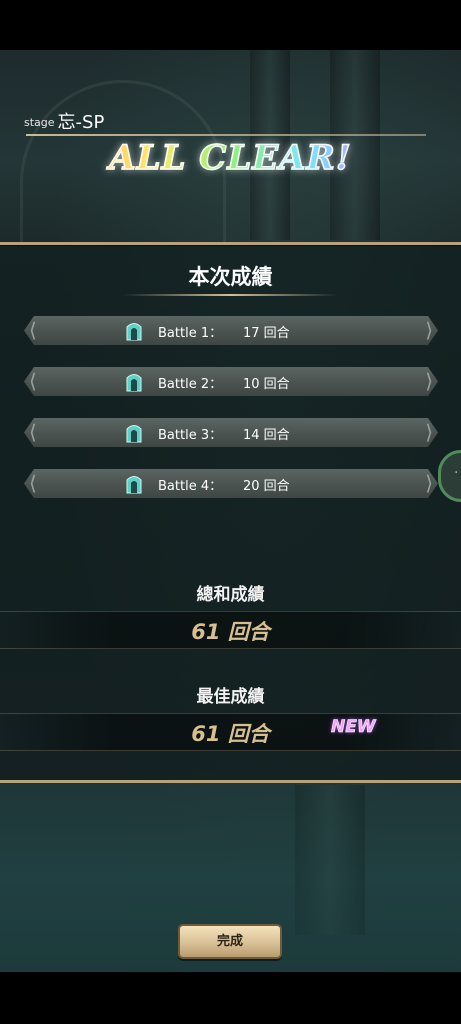 The image size is (461, 1024). Describe the element at coordinates (230, 595) in the screenshot. I see `total-score-title: 總和成績` at that location.